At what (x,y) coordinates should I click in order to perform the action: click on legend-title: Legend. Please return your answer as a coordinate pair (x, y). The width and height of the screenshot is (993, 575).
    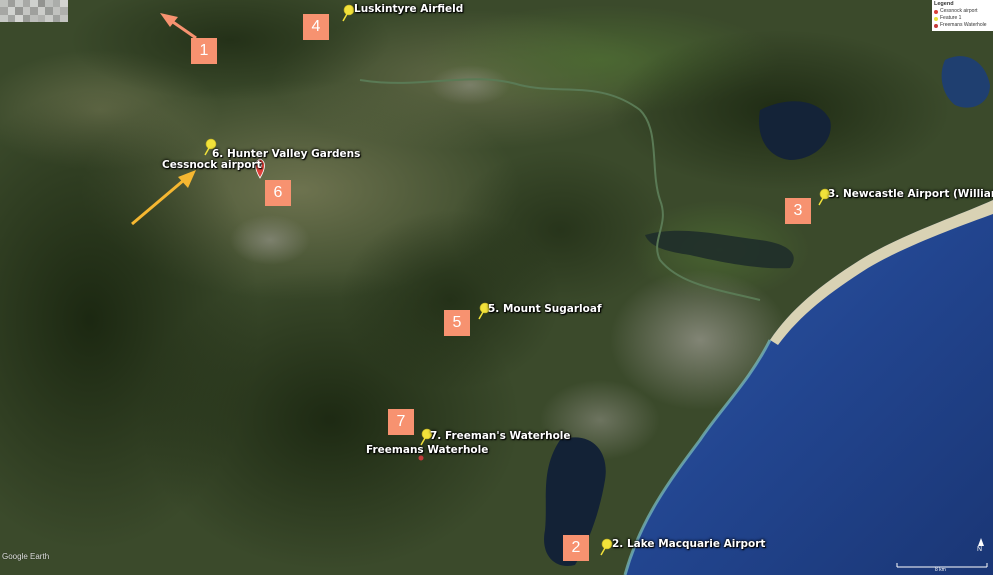
    Looking at the image, I should click on (944, 4).